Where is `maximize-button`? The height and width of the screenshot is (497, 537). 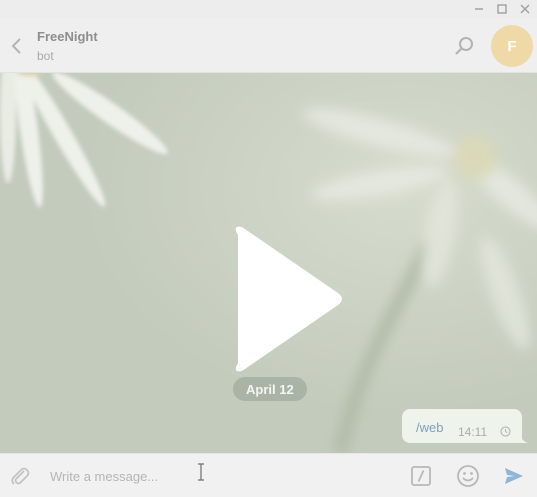 maximize-button is located at coordinates (502, 9).